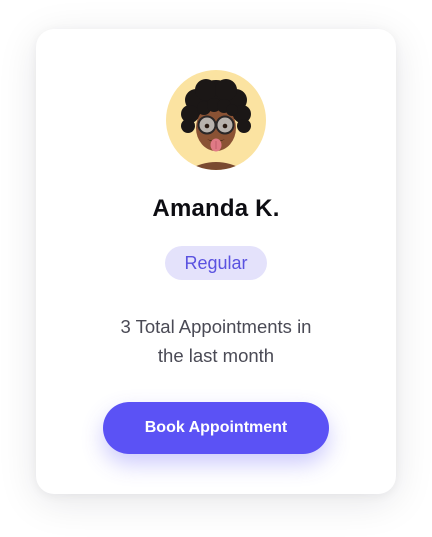 Image resolution: width=432 pixels, height=537 pixels. What do you see at coordinates (216, 355) in the screenshot?
I see `summary-line-2: the last month` at bounding box center [216, 355].